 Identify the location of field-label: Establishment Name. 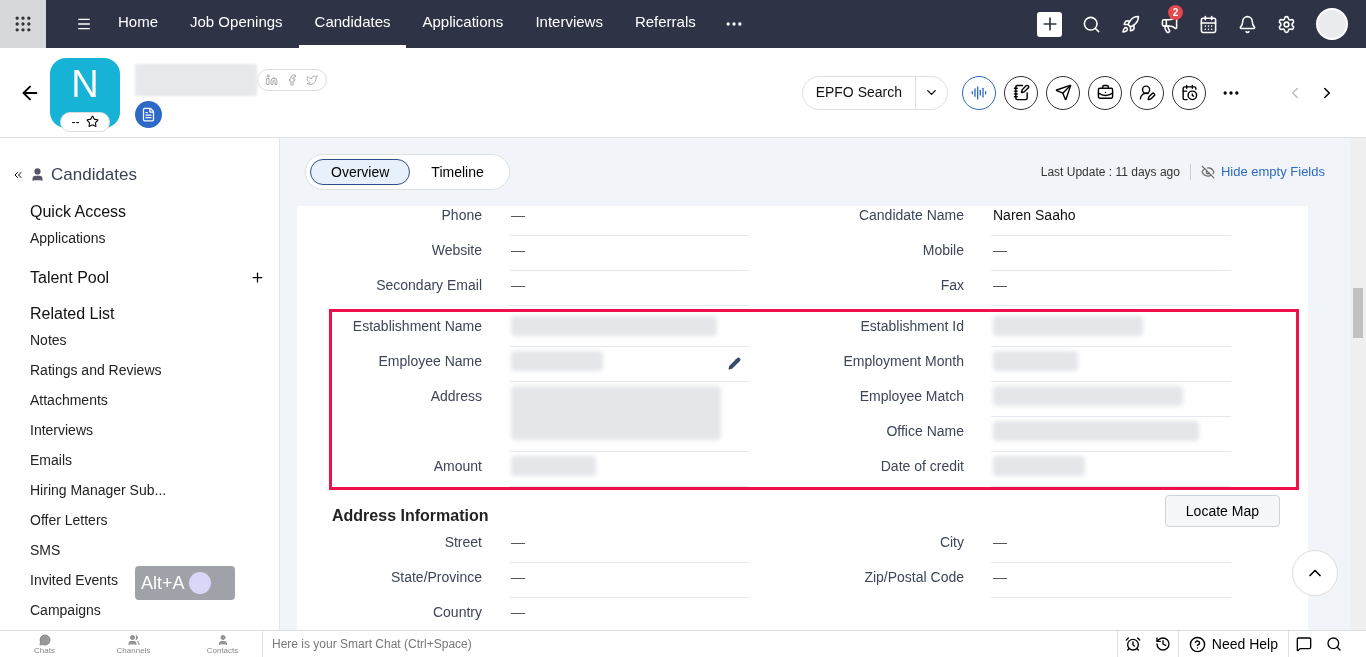
(416, 326).